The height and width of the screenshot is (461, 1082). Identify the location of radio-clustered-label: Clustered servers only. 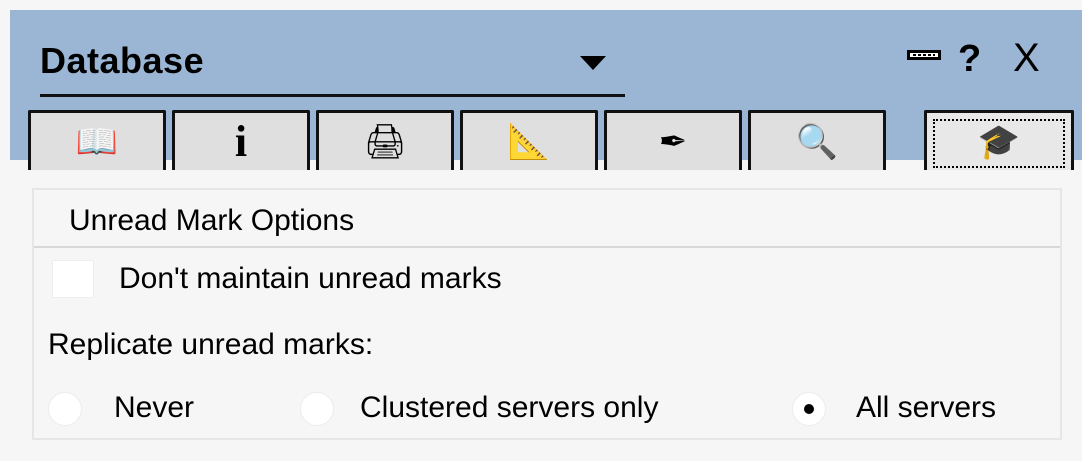
(509, 407).